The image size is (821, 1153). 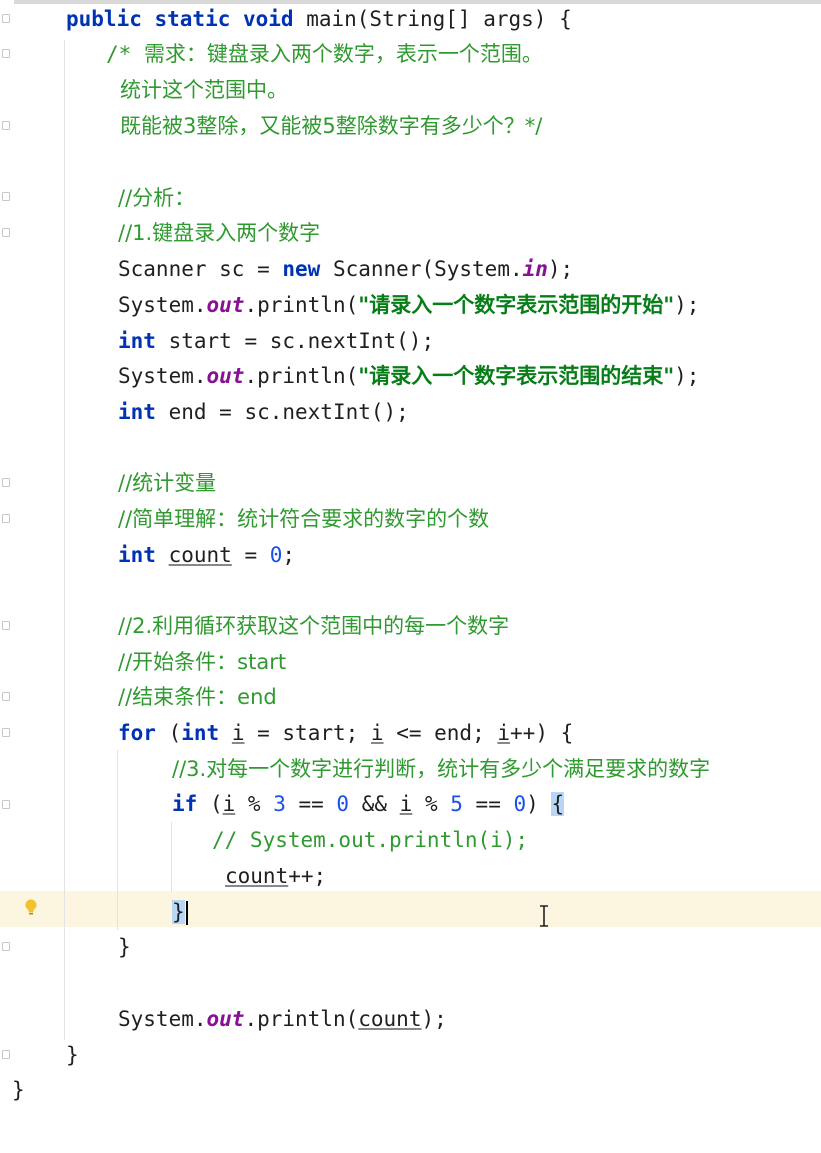 What do you see at coordinates (200, 269) in the screenshot?
I see `code-text: Scanner sc =` at bounding box center [200, 269].